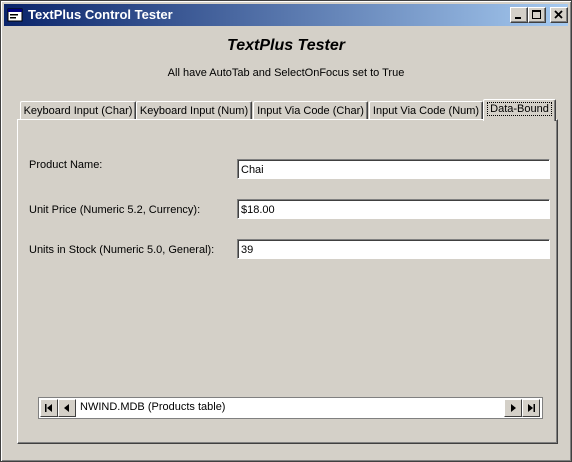 This screenshot has width=572, height=462. What do you see at coordinates (66, 165) in the screenshot?
I see `product-name-label: Product Name:` at bounding box center [66, 165].